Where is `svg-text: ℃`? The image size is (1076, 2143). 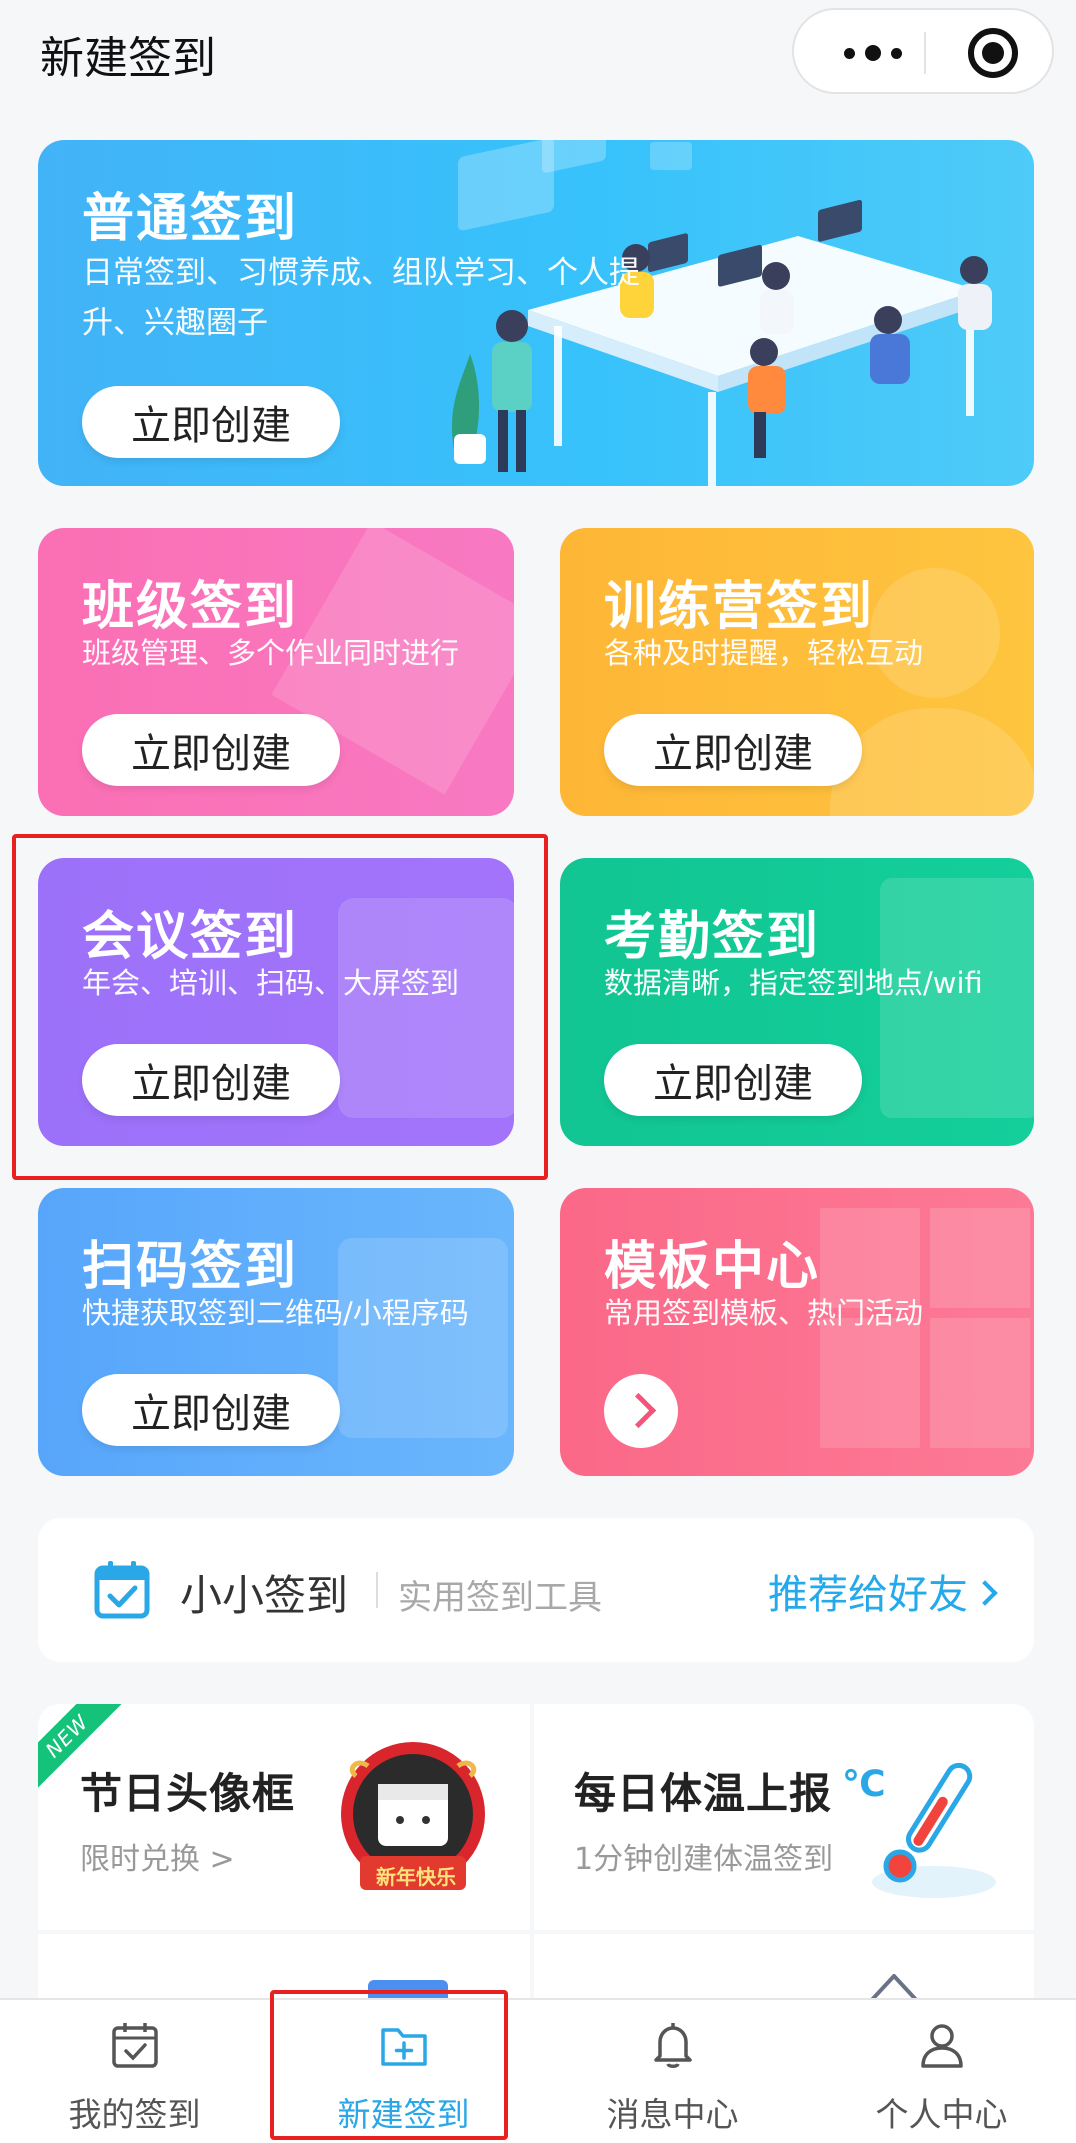
svg-text: ℃ is located at coordinates (864, 1784).